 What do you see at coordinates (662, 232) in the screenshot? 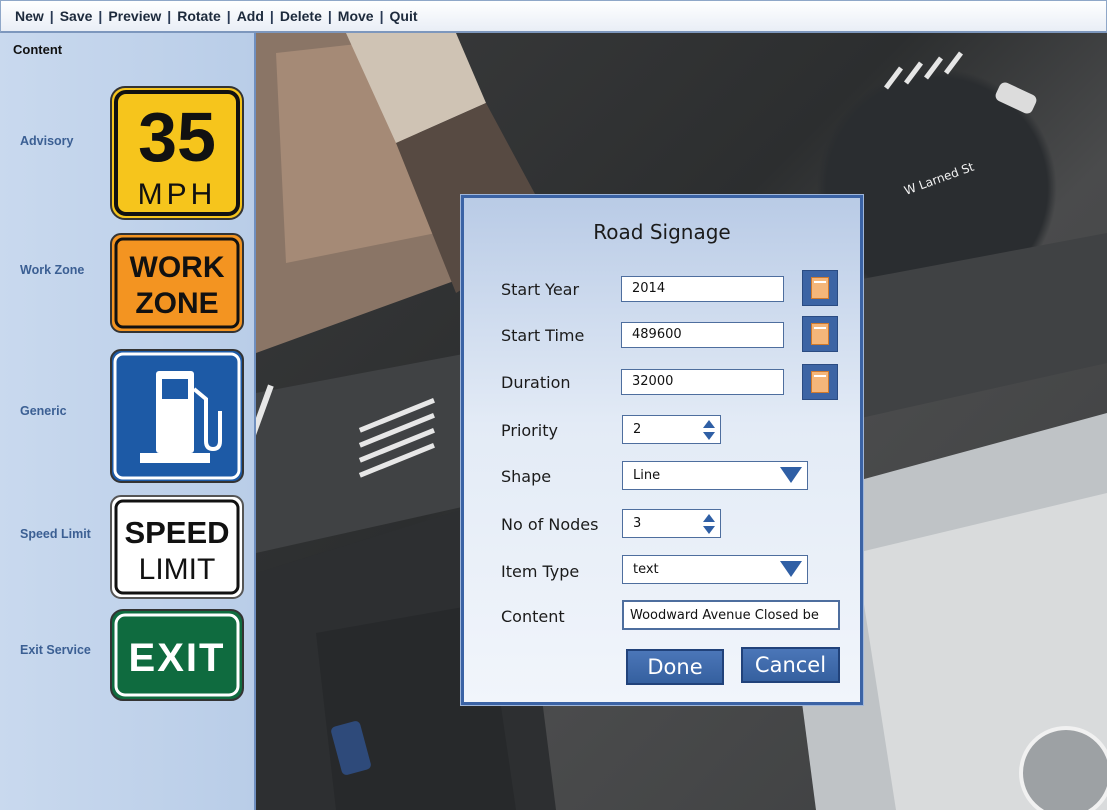
I see `dialog-title: Road Signage` at bounding box center [662, 232].